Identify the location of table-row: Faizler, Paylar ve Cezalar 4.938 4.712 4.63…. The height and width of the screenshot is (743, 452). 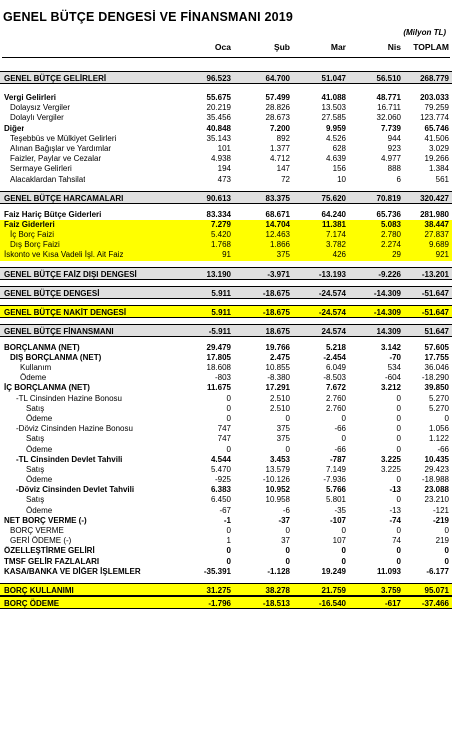
(226, 159).